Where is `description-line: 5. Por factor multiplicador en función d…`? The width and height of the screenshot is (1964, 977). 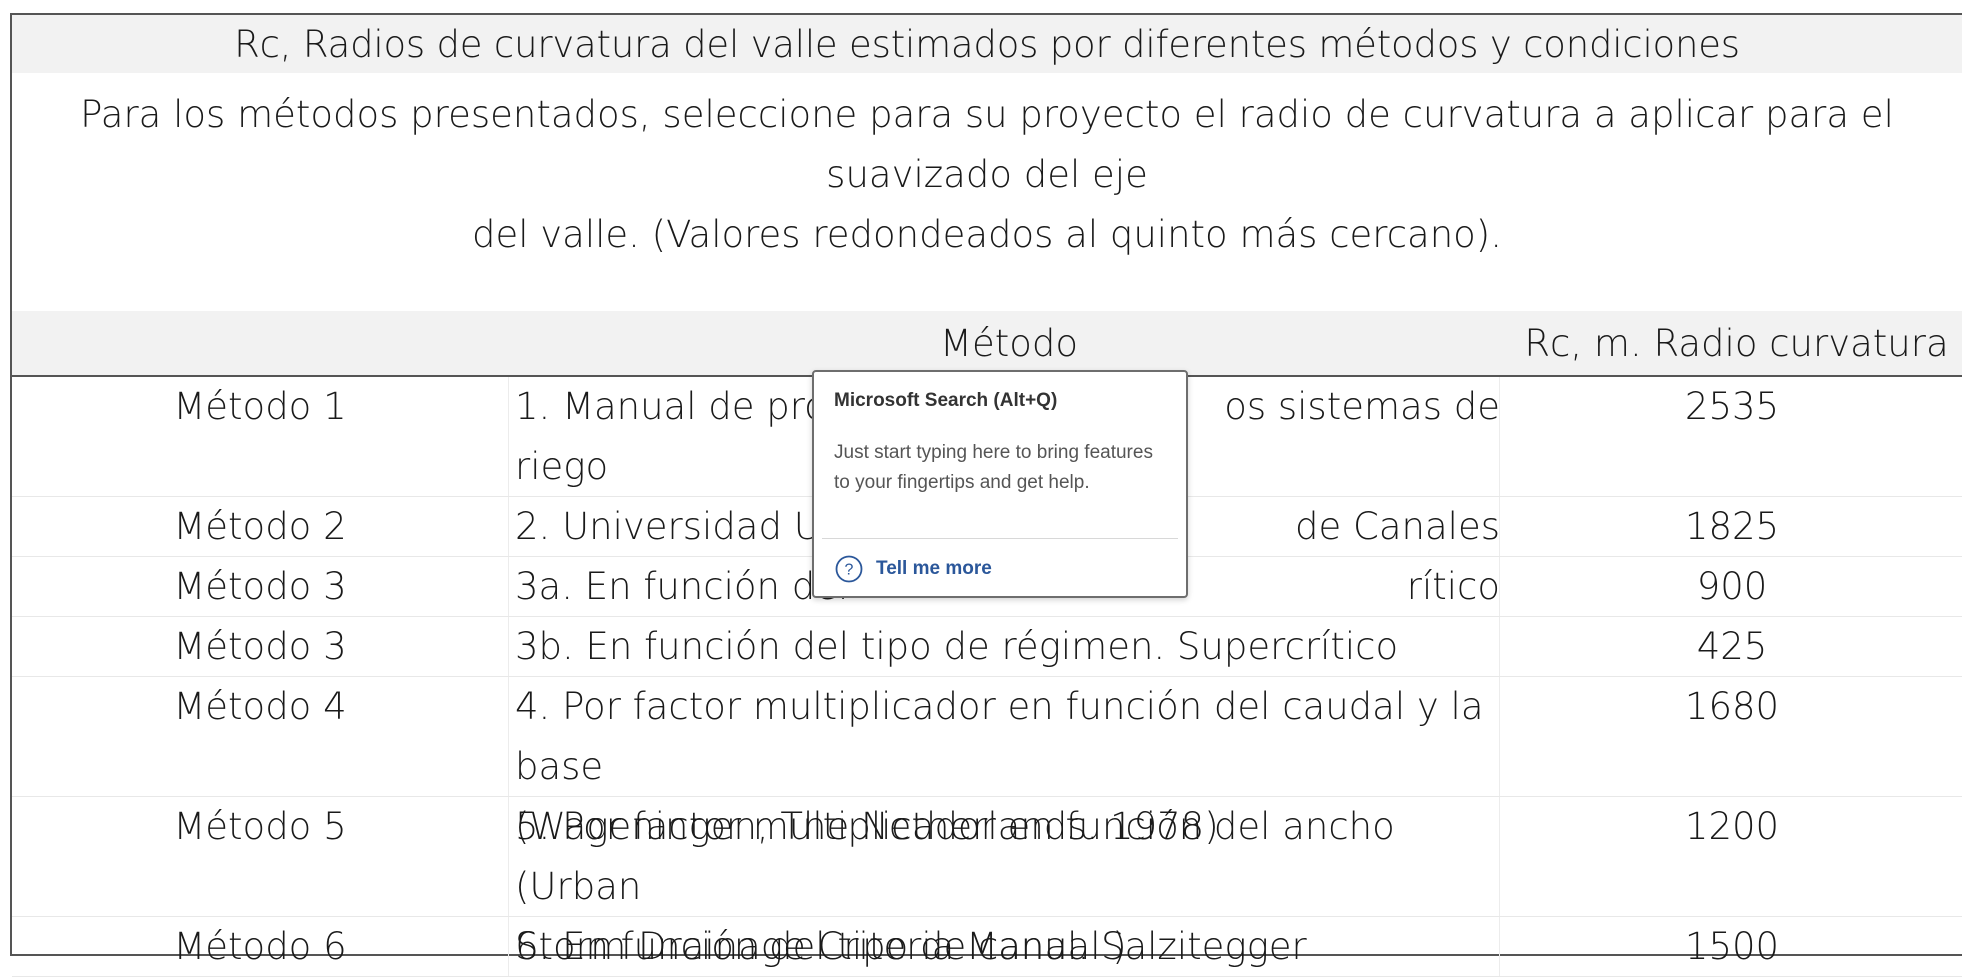
description-line: 5. Por factor multiplicador en función d… is located at coordinates (955, 856).